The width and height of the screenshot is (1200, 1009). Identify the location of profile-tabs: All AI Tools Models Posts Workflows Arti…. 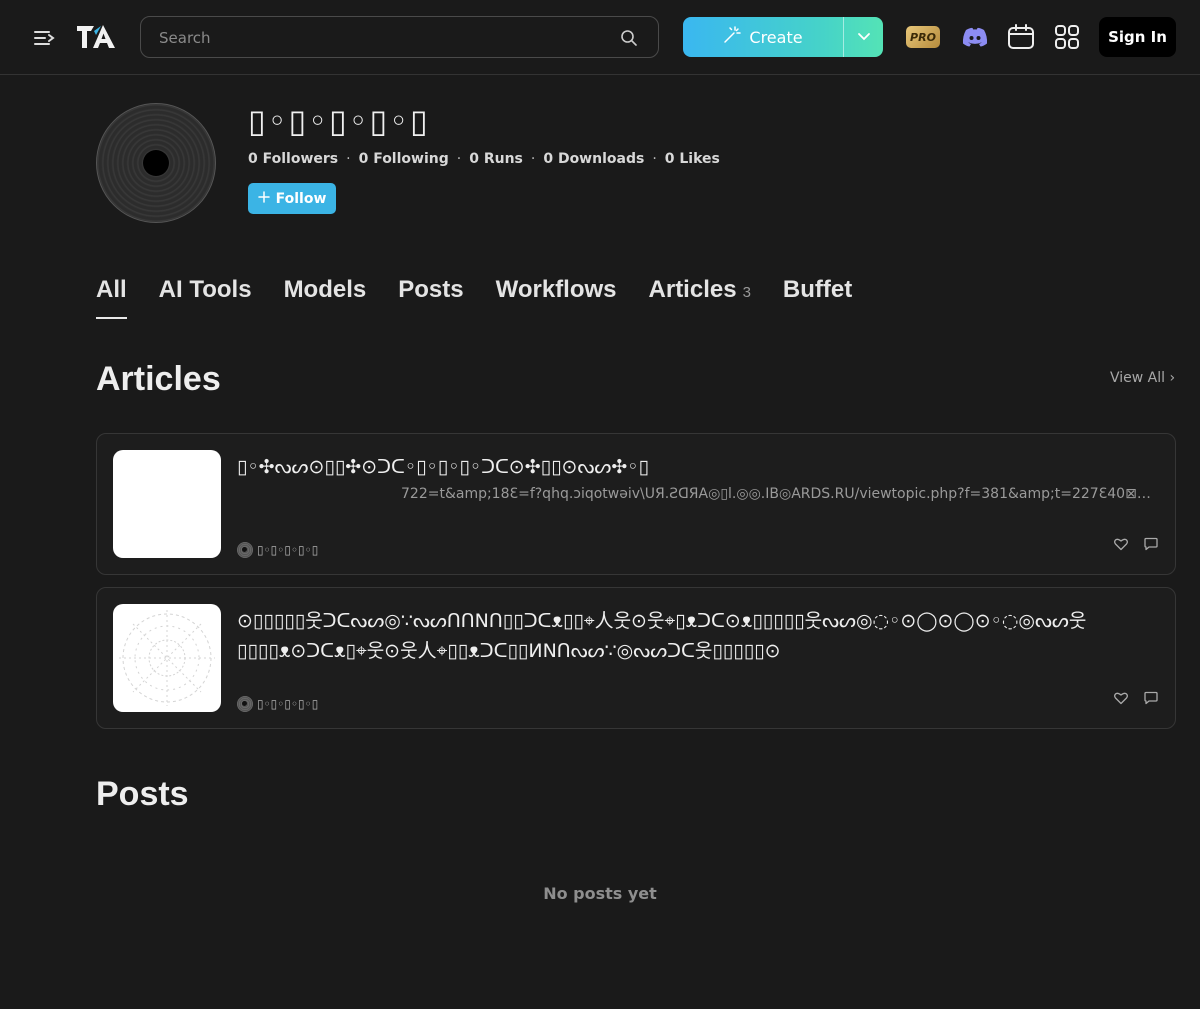
(474, 297).